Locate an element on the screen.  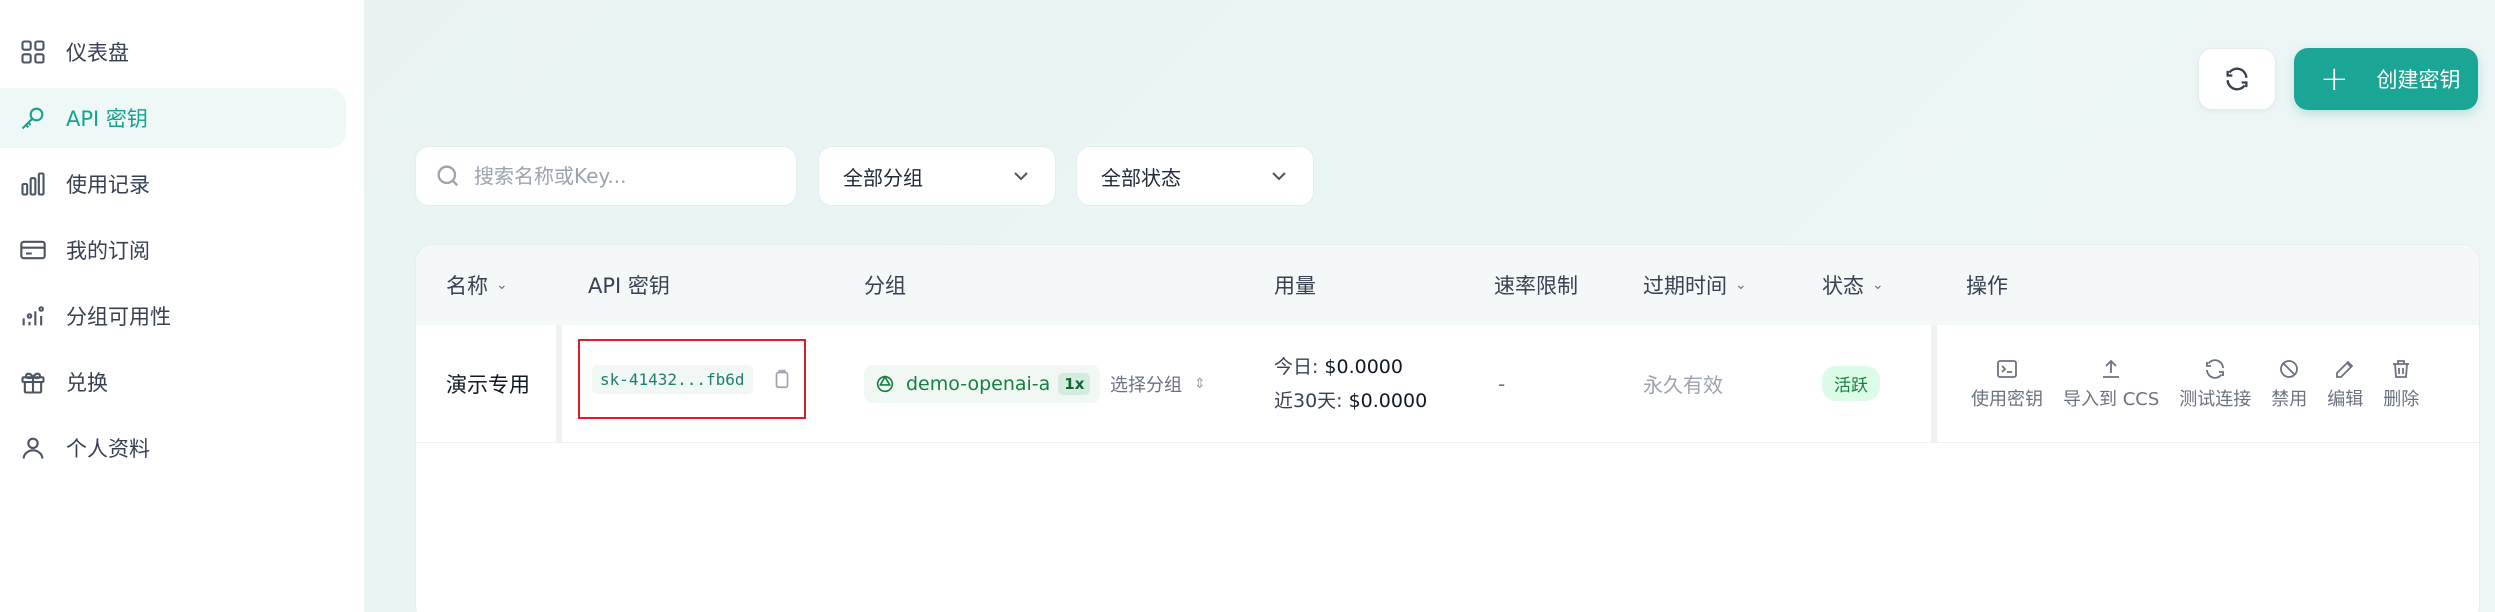
group-badge: demo-openai-a 1x is located at coordinates (982, 383).